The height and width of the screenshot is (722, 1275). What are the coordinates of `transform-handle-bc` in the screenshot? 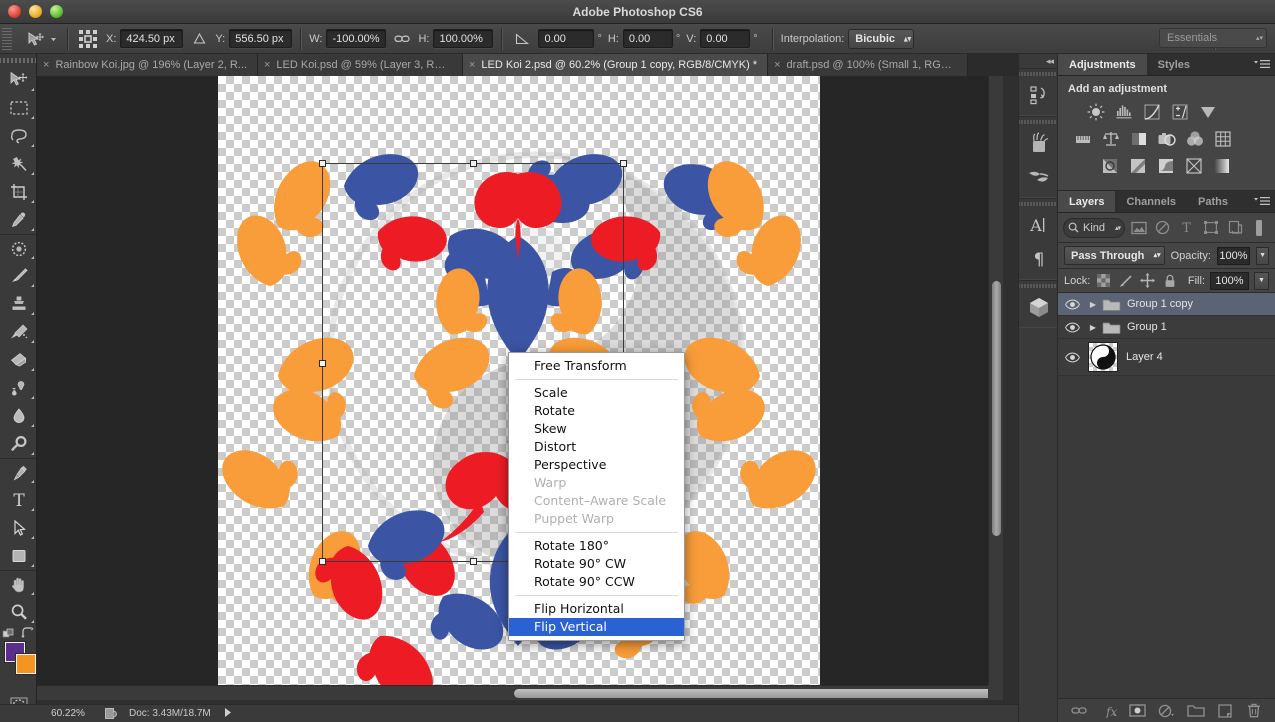 It's located at (473, 561).